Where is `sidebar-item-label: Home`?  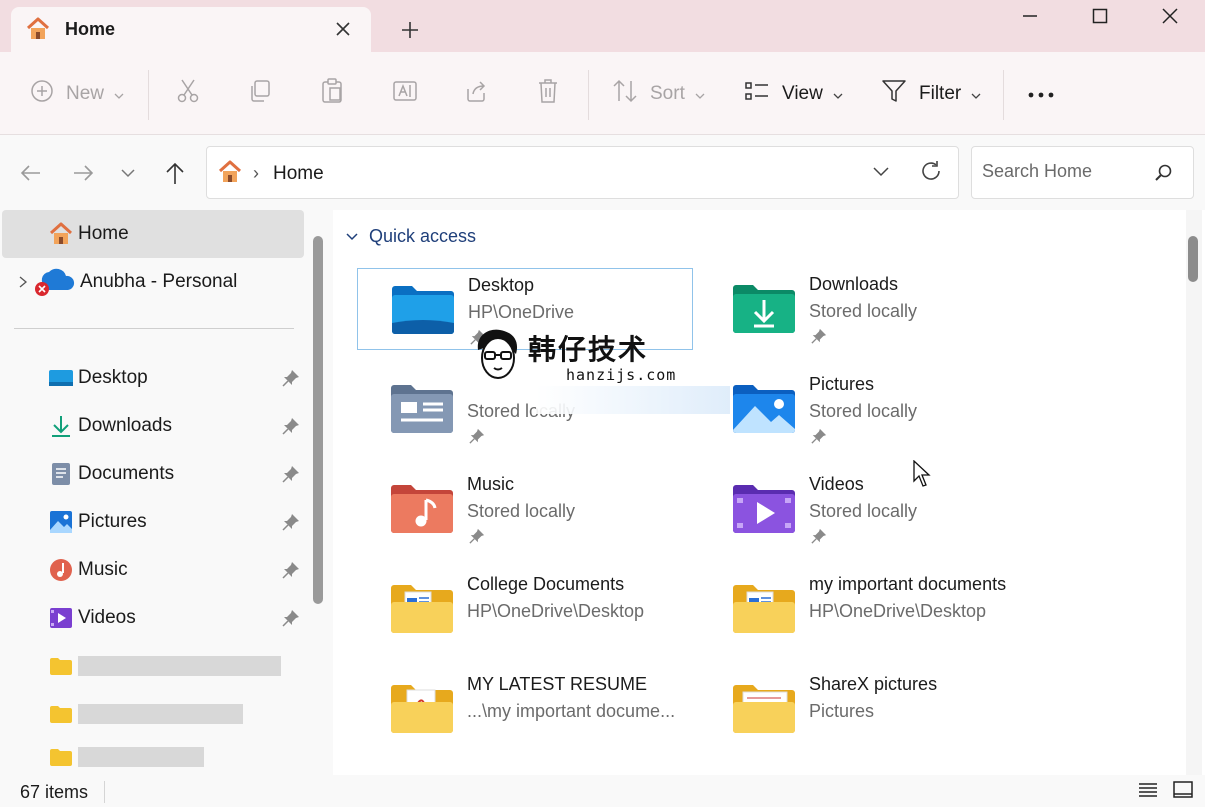 sidebar-item-label: Home is located at coordinates (103, 233).